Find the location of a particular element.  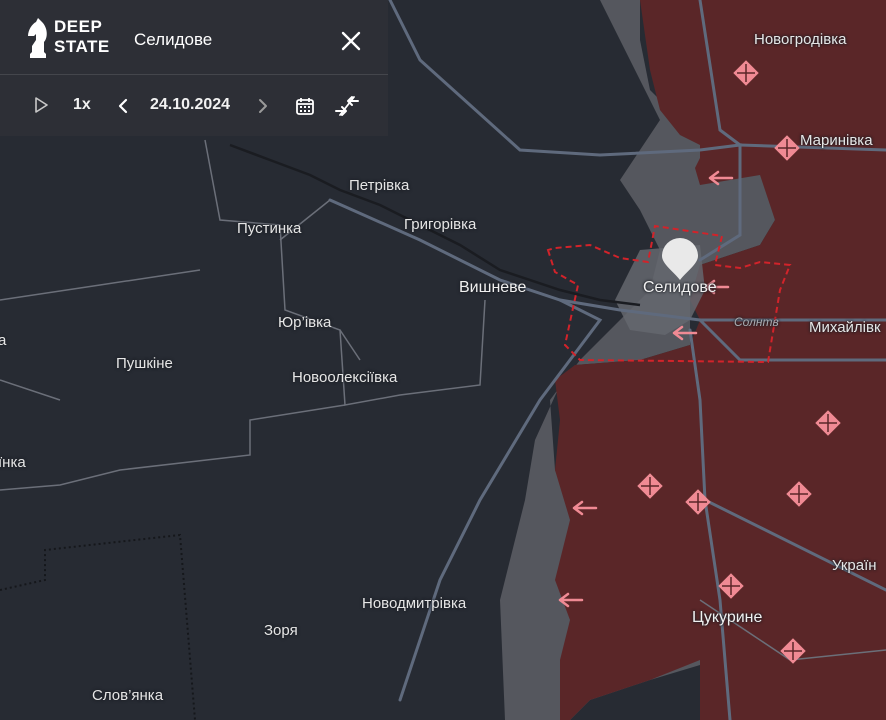

speed-button: 1x is located at coordinates (82, 105).